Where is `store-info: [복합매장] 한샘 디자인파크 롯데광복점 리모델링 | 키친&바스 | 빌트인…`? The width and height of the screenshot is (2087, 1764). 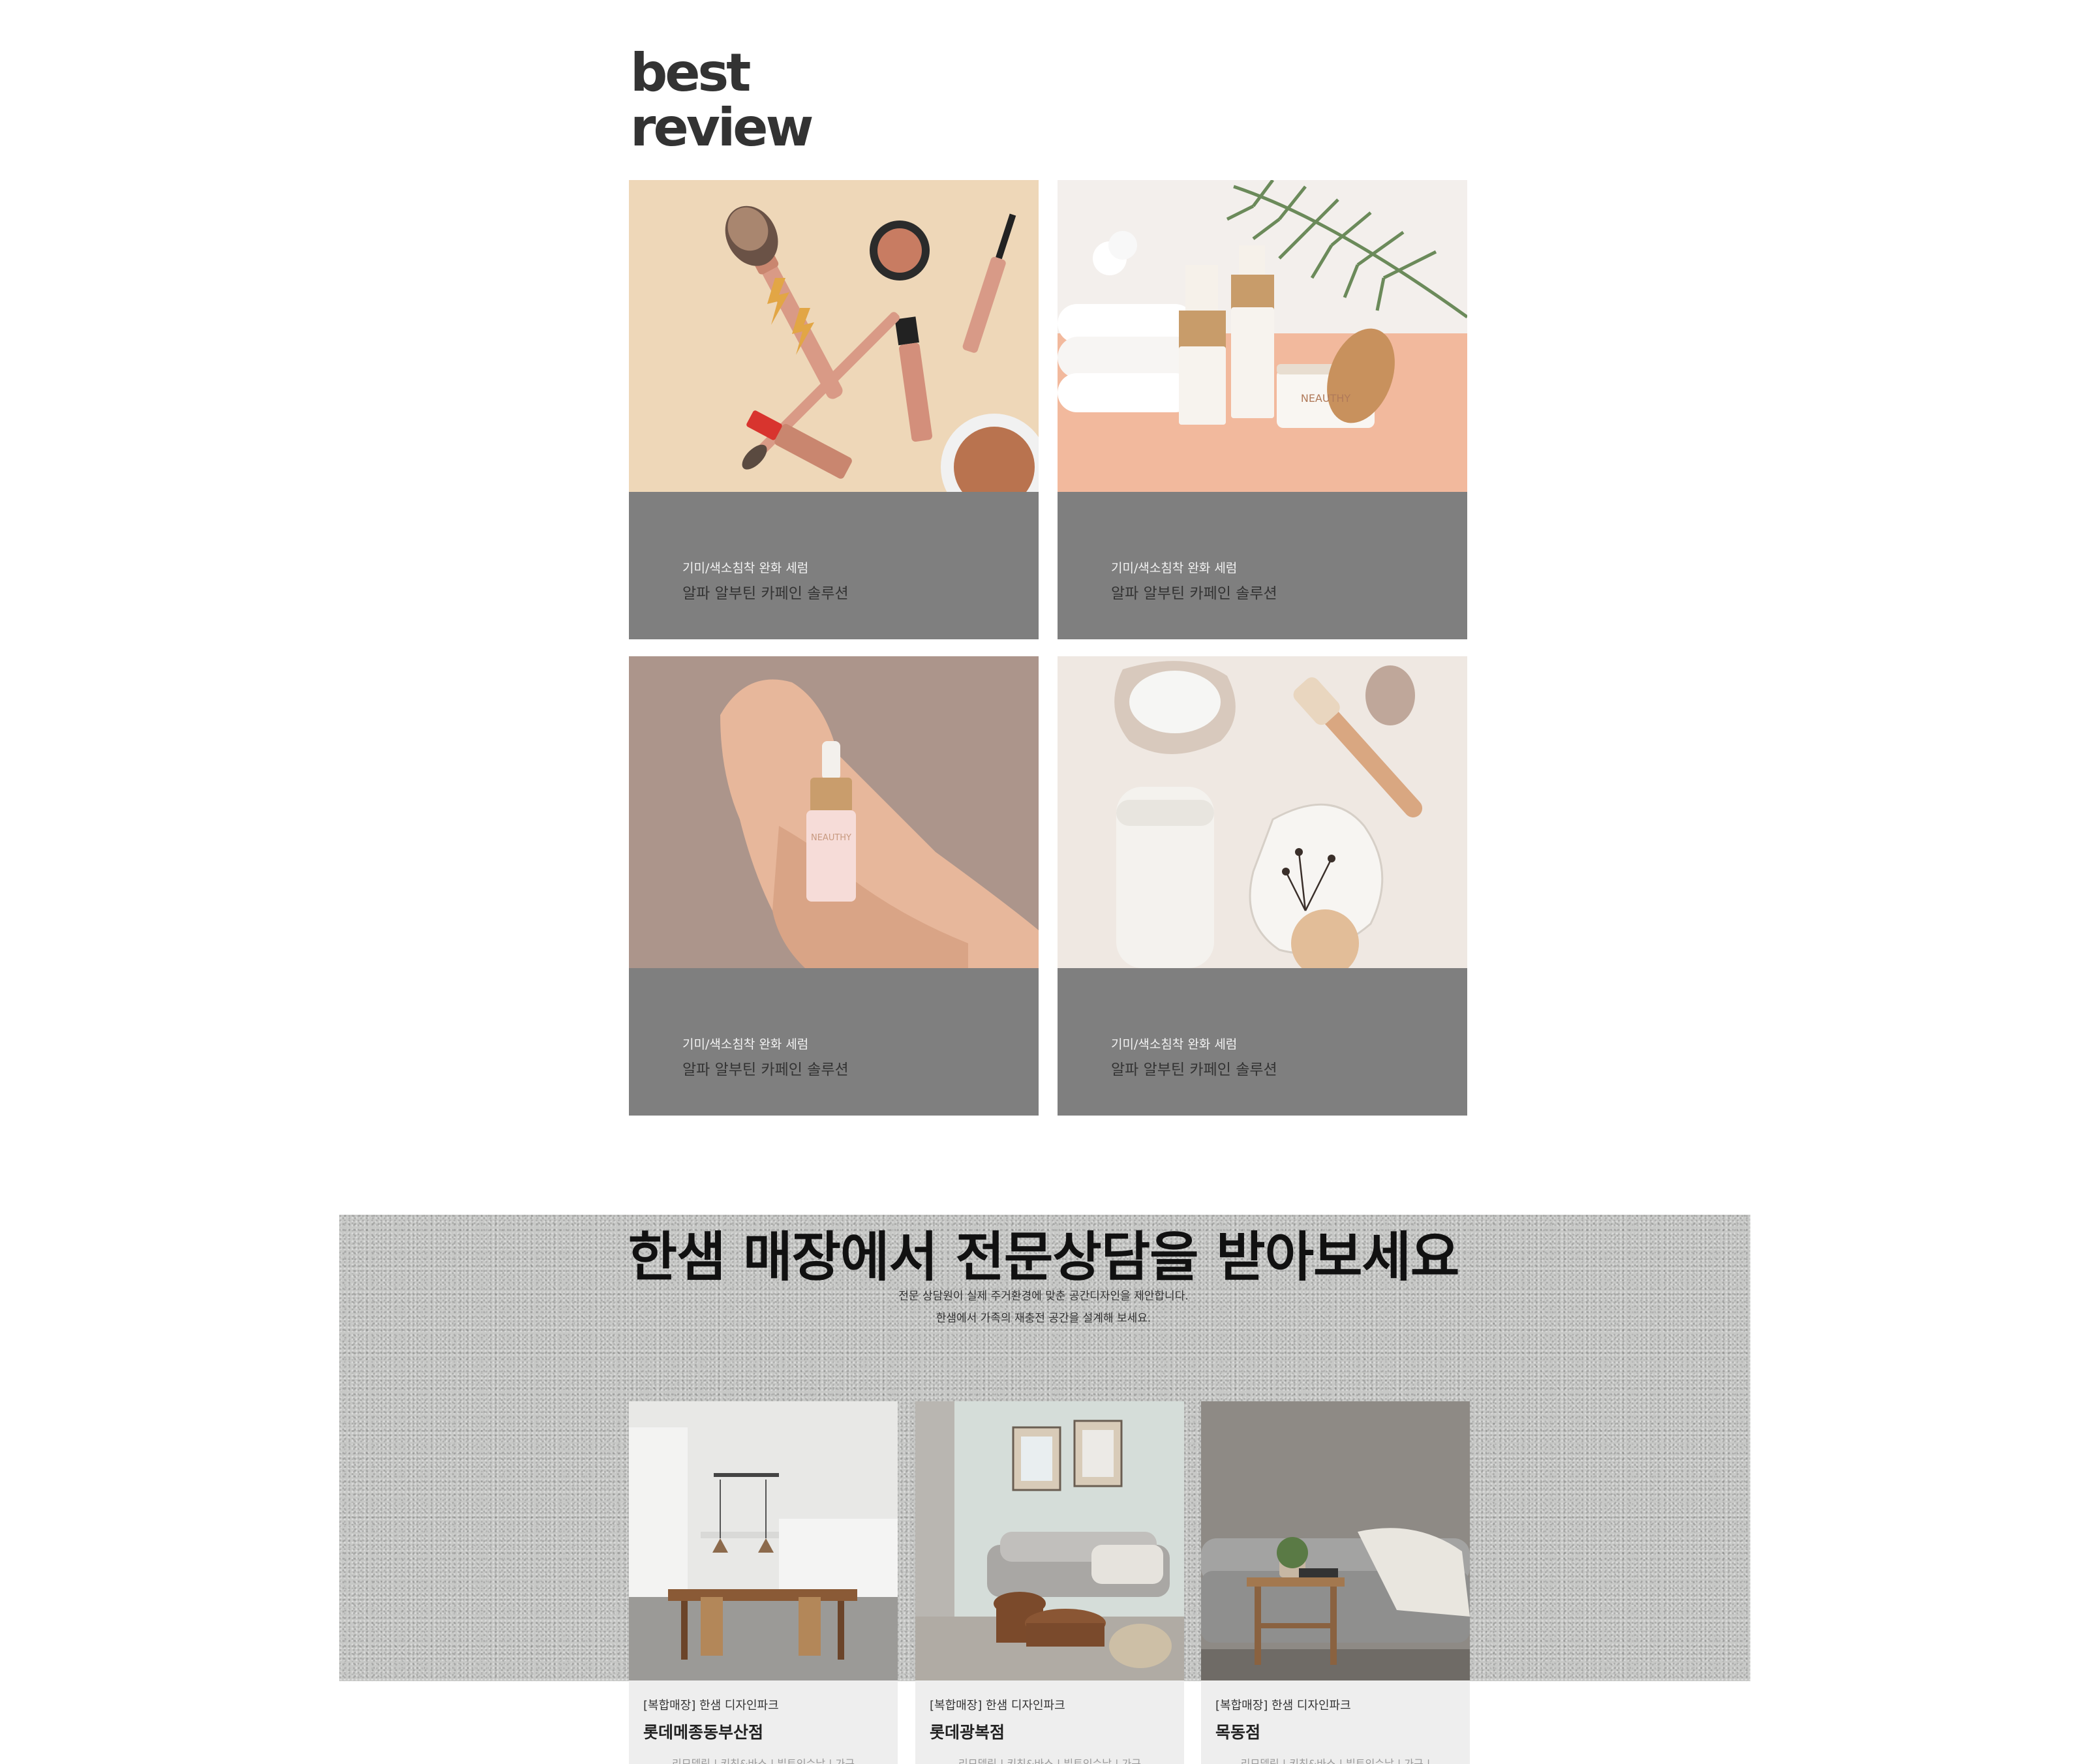 store-info: [복합매장] 한샘 디자인파크 롯데광복점 리모델링 | 키친&바스 | 빌트인… is located at coordinates (1049, 1722).